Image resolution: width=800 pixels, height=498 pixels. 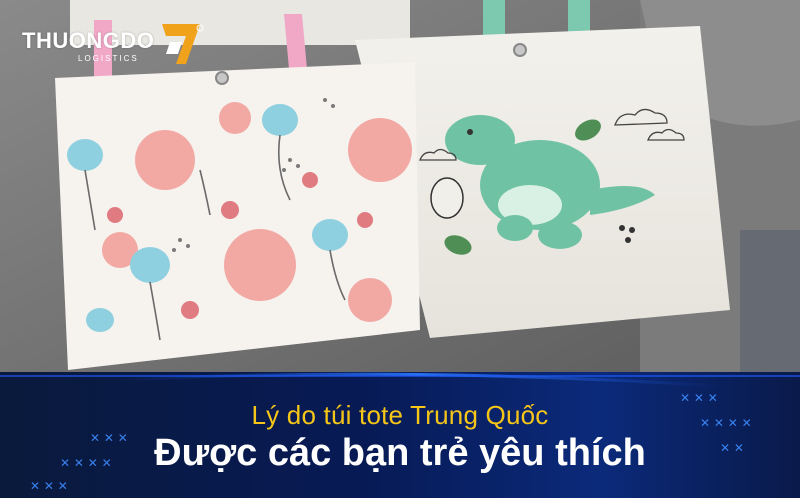 What do you see at coordinates (183, 44) in the screenshot?
I see `logo-mark-icon` at bounding box center [183, 44].